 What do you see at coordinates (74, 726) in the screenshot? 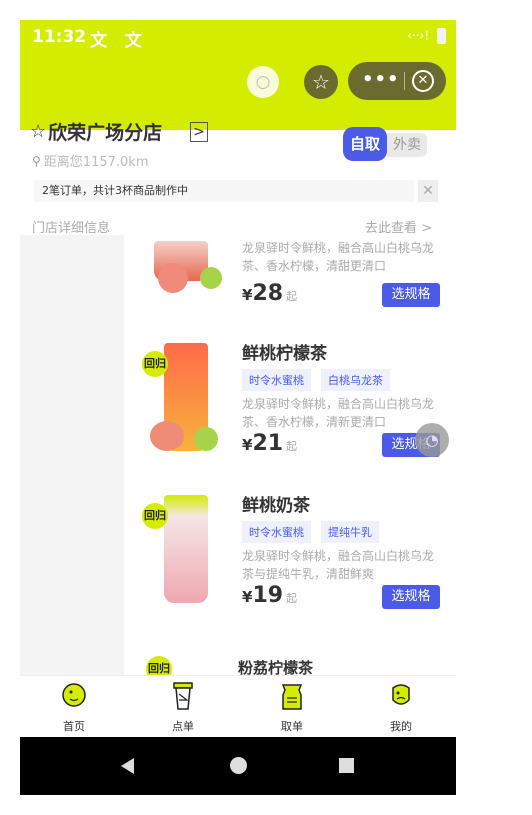
I see `tab-label: 首页` at bounding box center [74, 726].